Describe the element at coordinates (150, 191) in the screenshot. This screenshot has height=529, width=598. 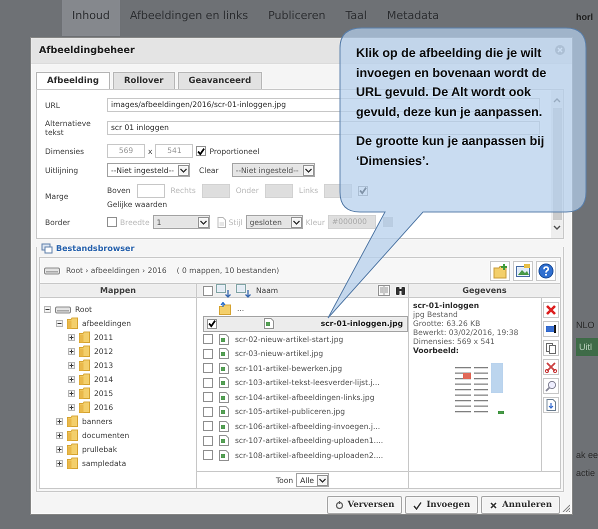
I see `margin-field` at that location.